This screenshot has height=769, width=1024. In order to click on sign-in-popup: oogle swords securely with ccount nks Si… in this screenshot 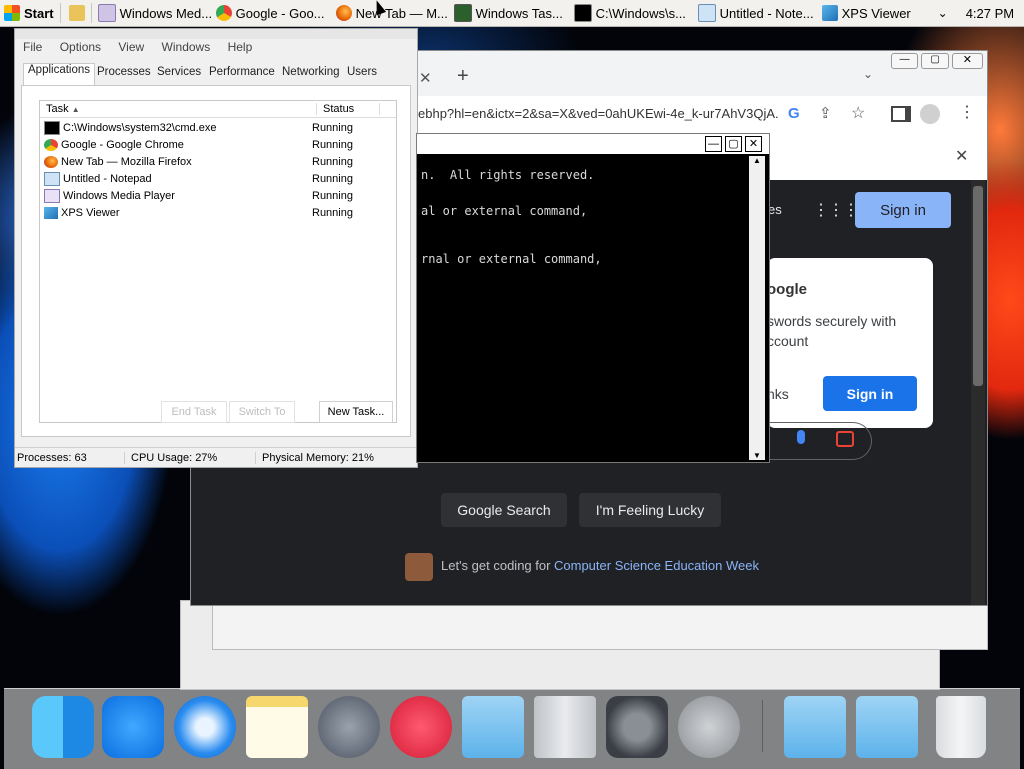, I will do `click(850, 343)`.